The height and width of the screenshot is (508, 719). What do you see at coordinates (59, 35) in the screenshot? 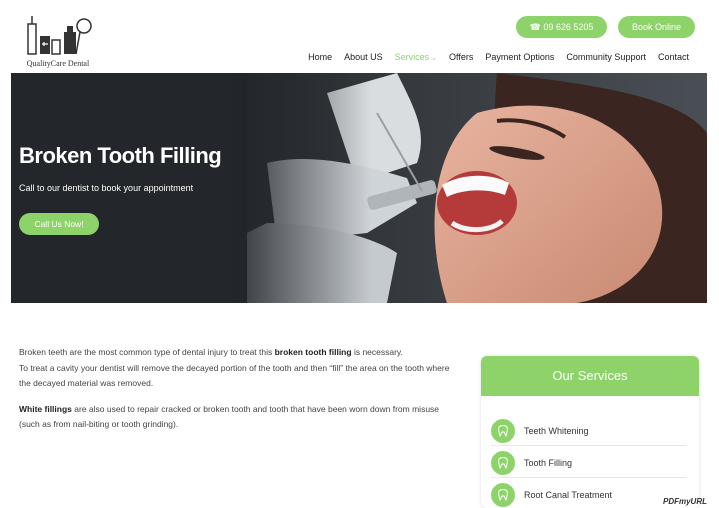
I see `logo-mark-icon` at bounding box center [59, 35].